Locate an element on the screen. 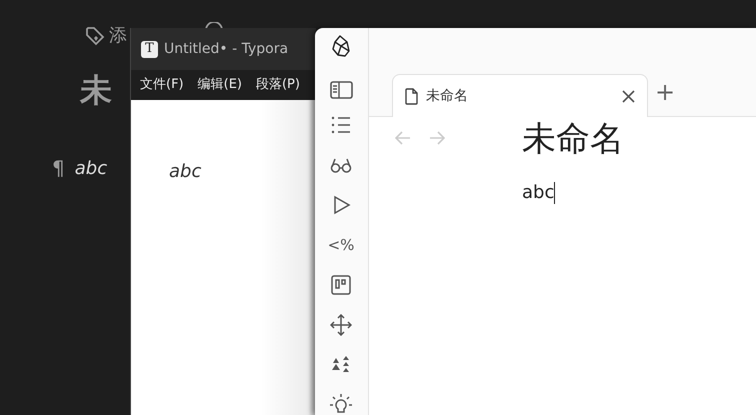 The width and height of the screenshot is (756, 415). close-icon is located at coordinates (628, 96).